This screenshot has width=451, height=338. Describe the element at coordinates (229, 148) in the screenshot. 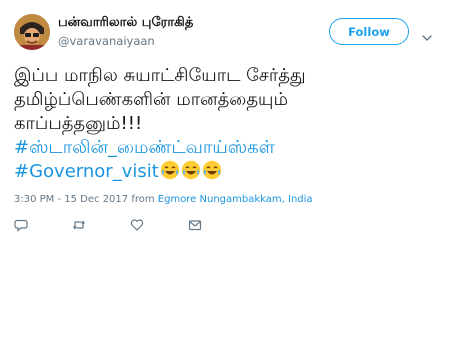

I see `hashtag-link: #ஸ்டாலின்_மைண்ட்வாய்ஸ்கள்` at that location.